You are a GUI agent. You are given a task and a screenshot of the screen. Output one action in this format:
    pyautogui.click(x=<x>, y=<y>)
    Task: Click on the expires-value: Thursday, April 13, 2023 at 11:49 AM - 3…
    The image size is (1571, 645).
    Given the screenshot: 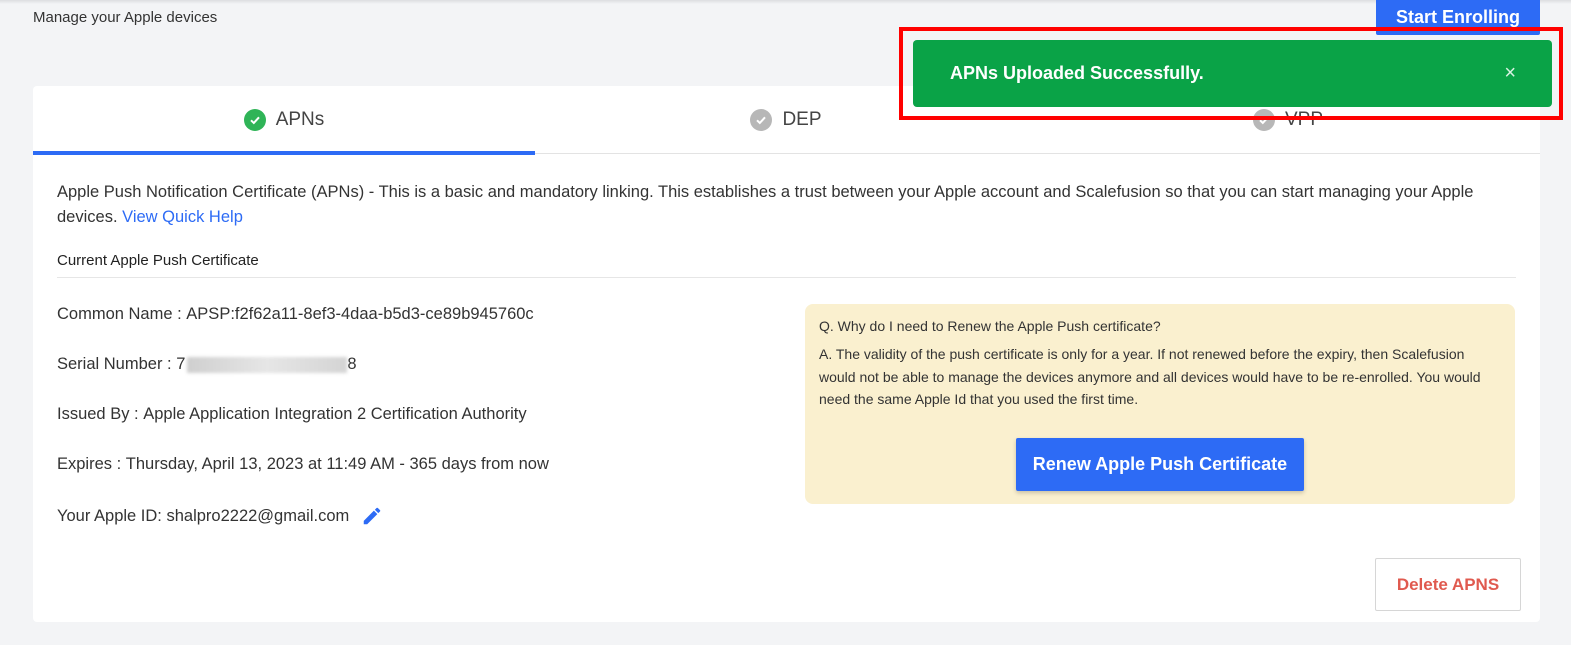 What is the action you would take?
    pyautogui.click(x=337, y=464)
    